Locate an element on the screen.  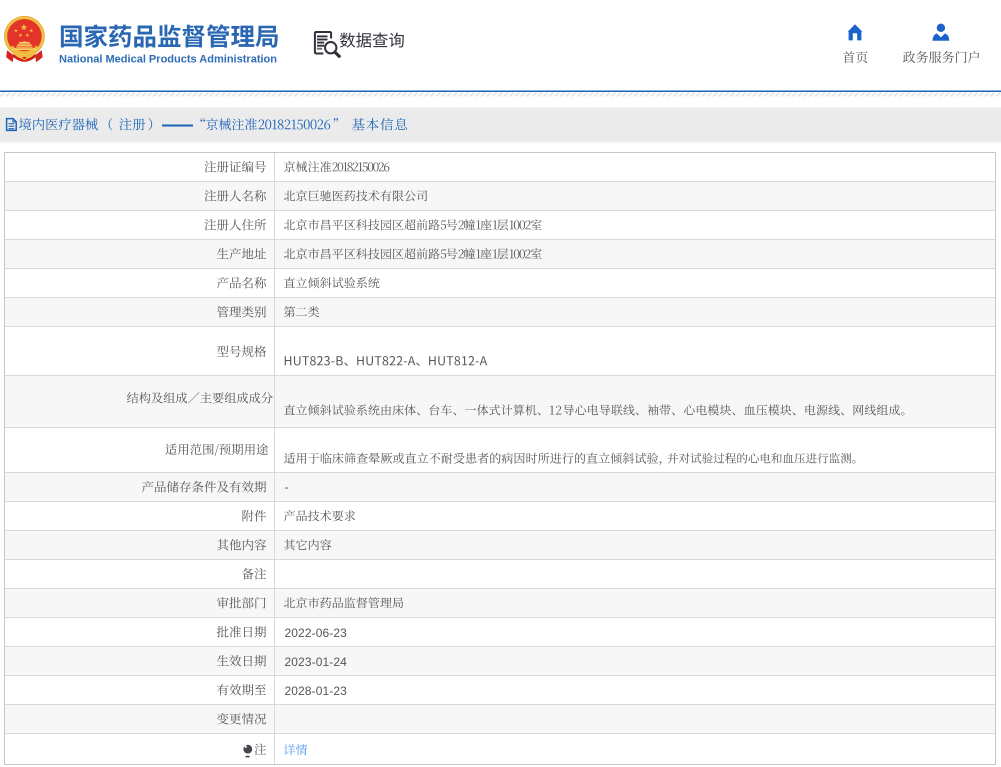
svg-text: 2028-01-23 is located at coordinates (316, 691).